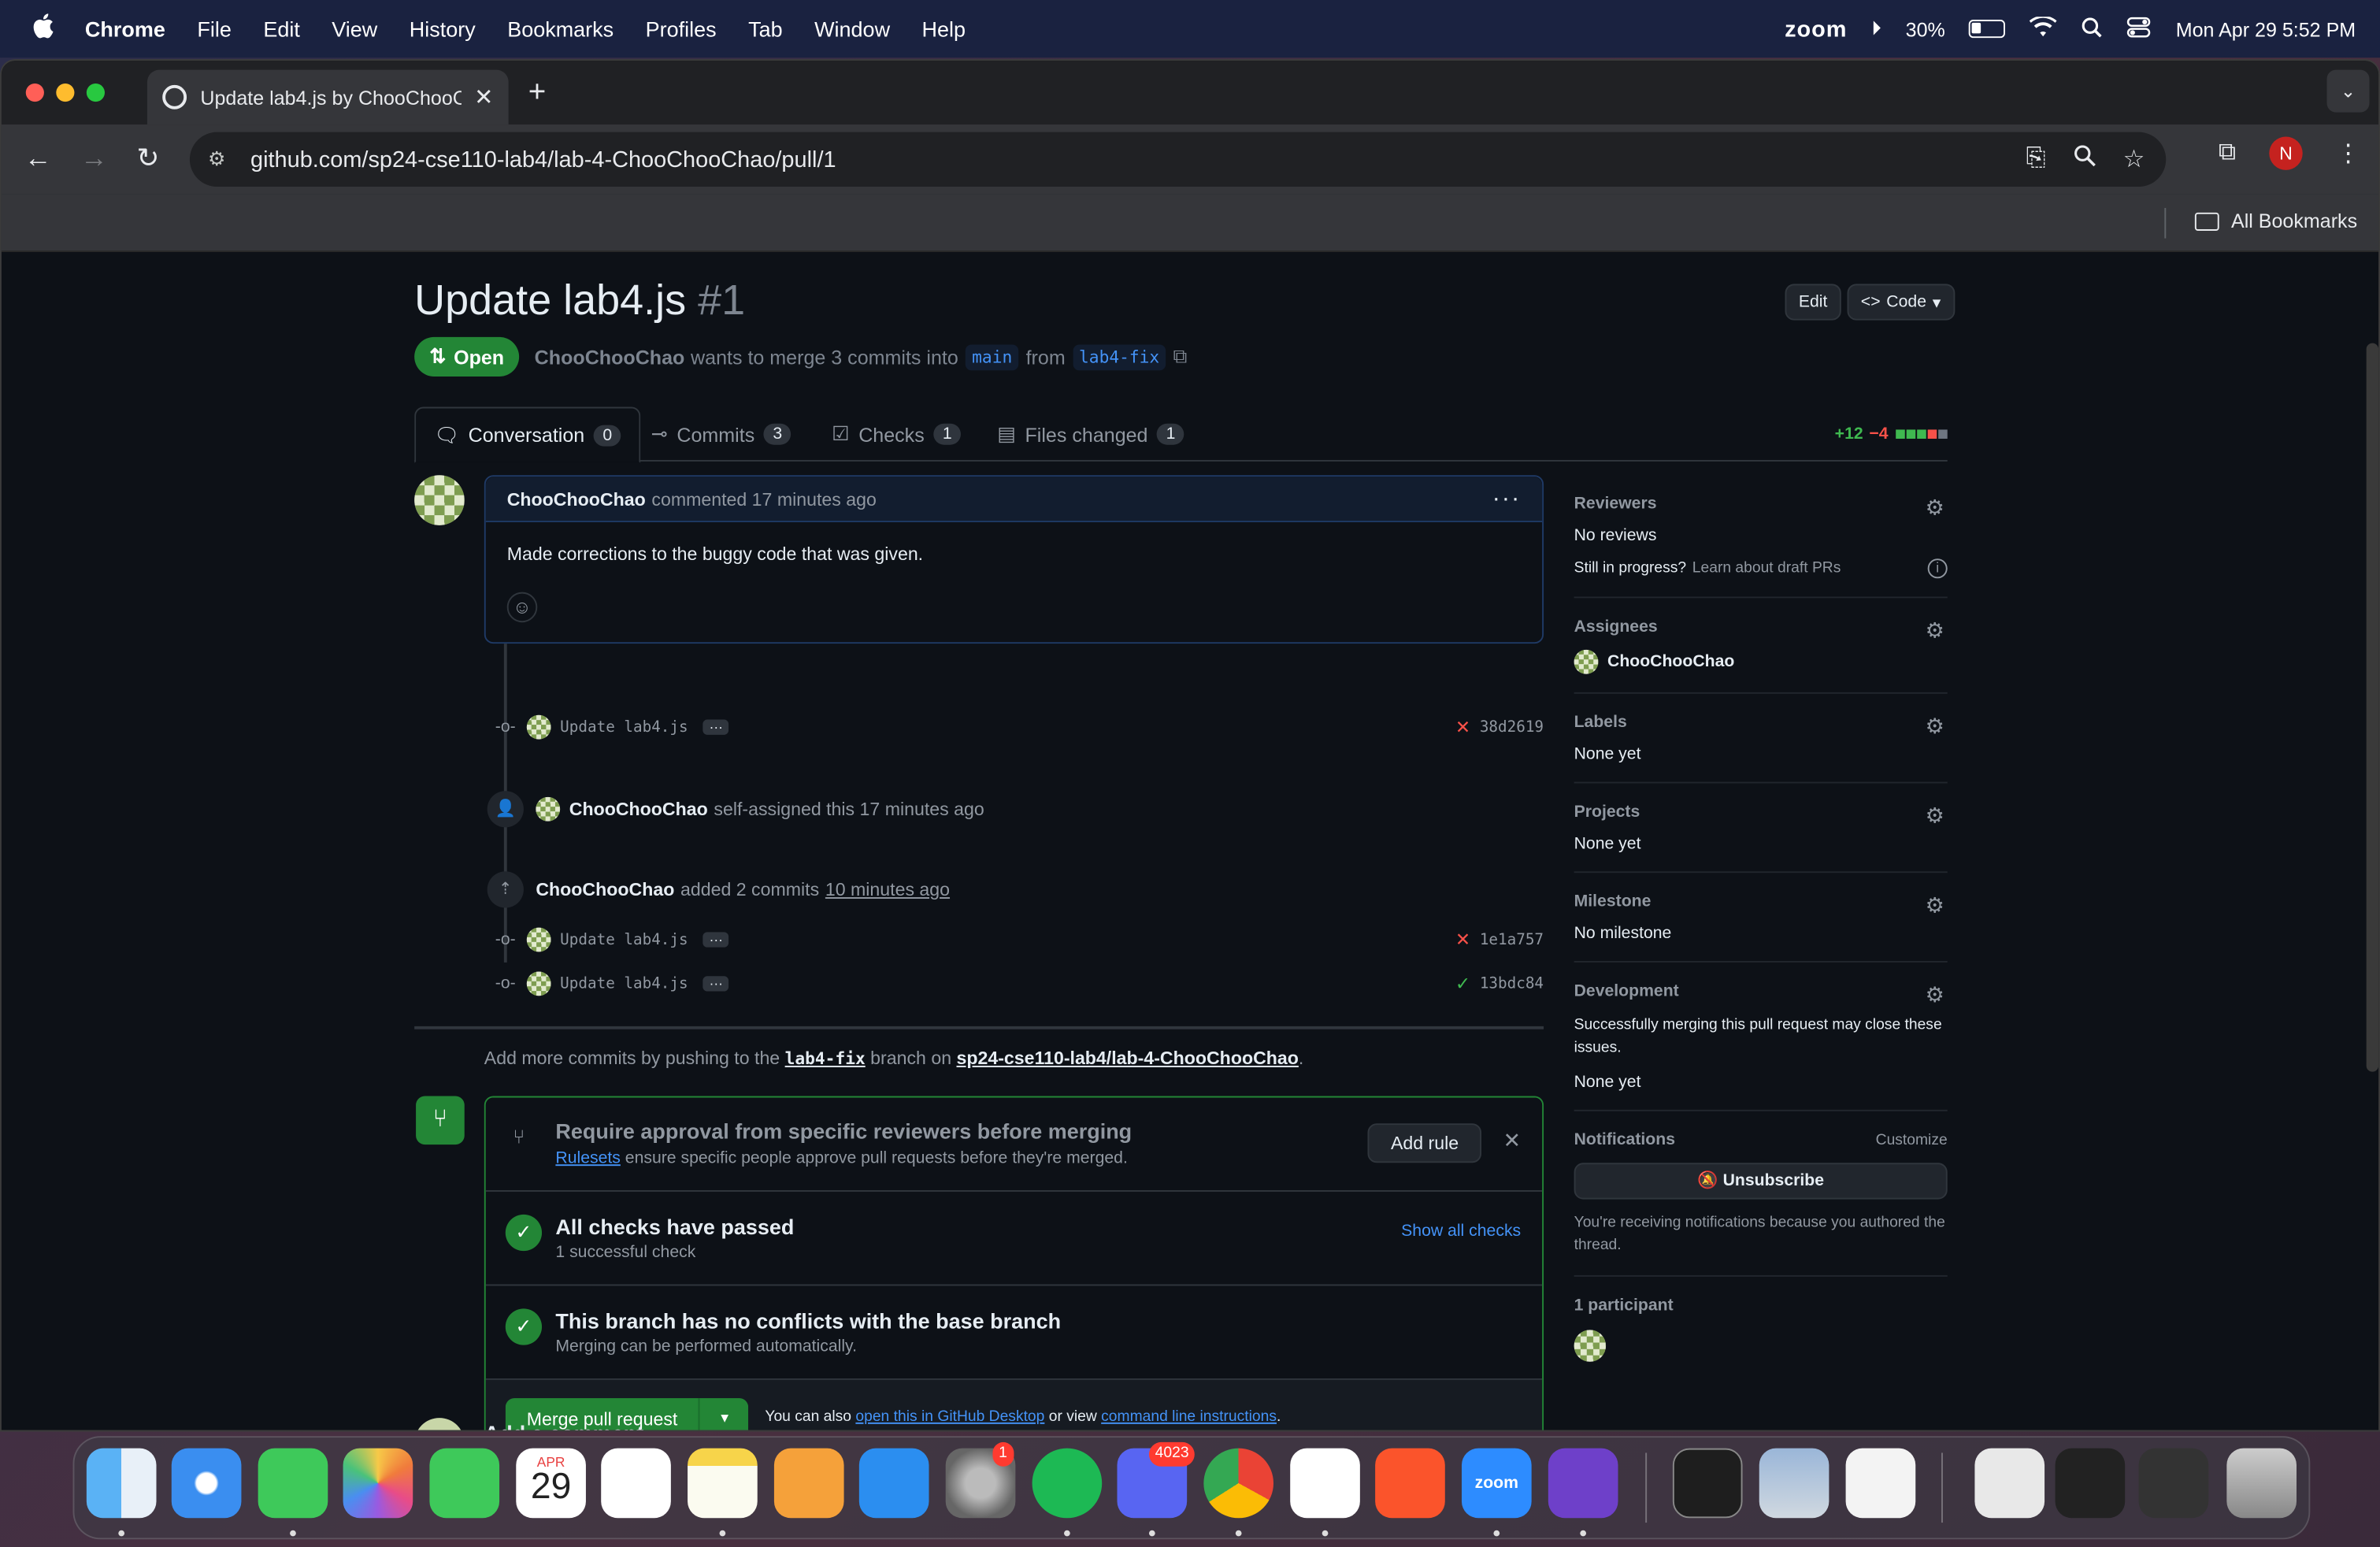 This screenshot has height=1547, width=2380. What do you see at coordinates (1238, 1483) in the screenshot?
I see `chrome-icon` at bounding box center [1238, 1483].